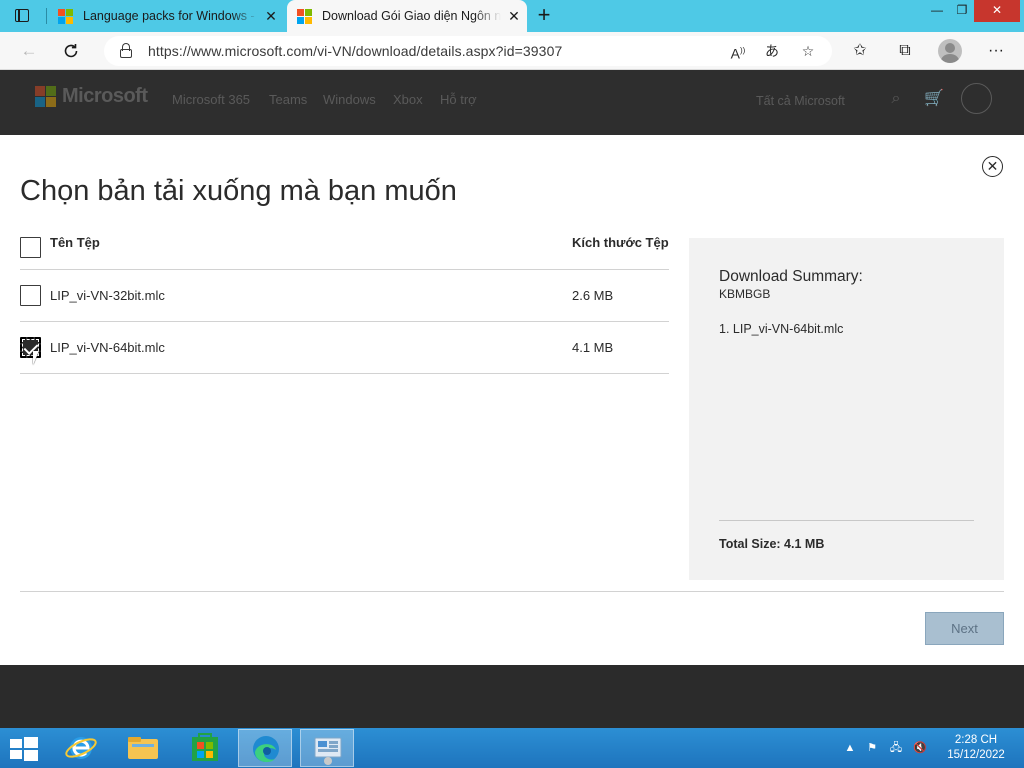 The image size is (1024, 768). I want to click on favorites-icon: ✩, so click(860, 51).